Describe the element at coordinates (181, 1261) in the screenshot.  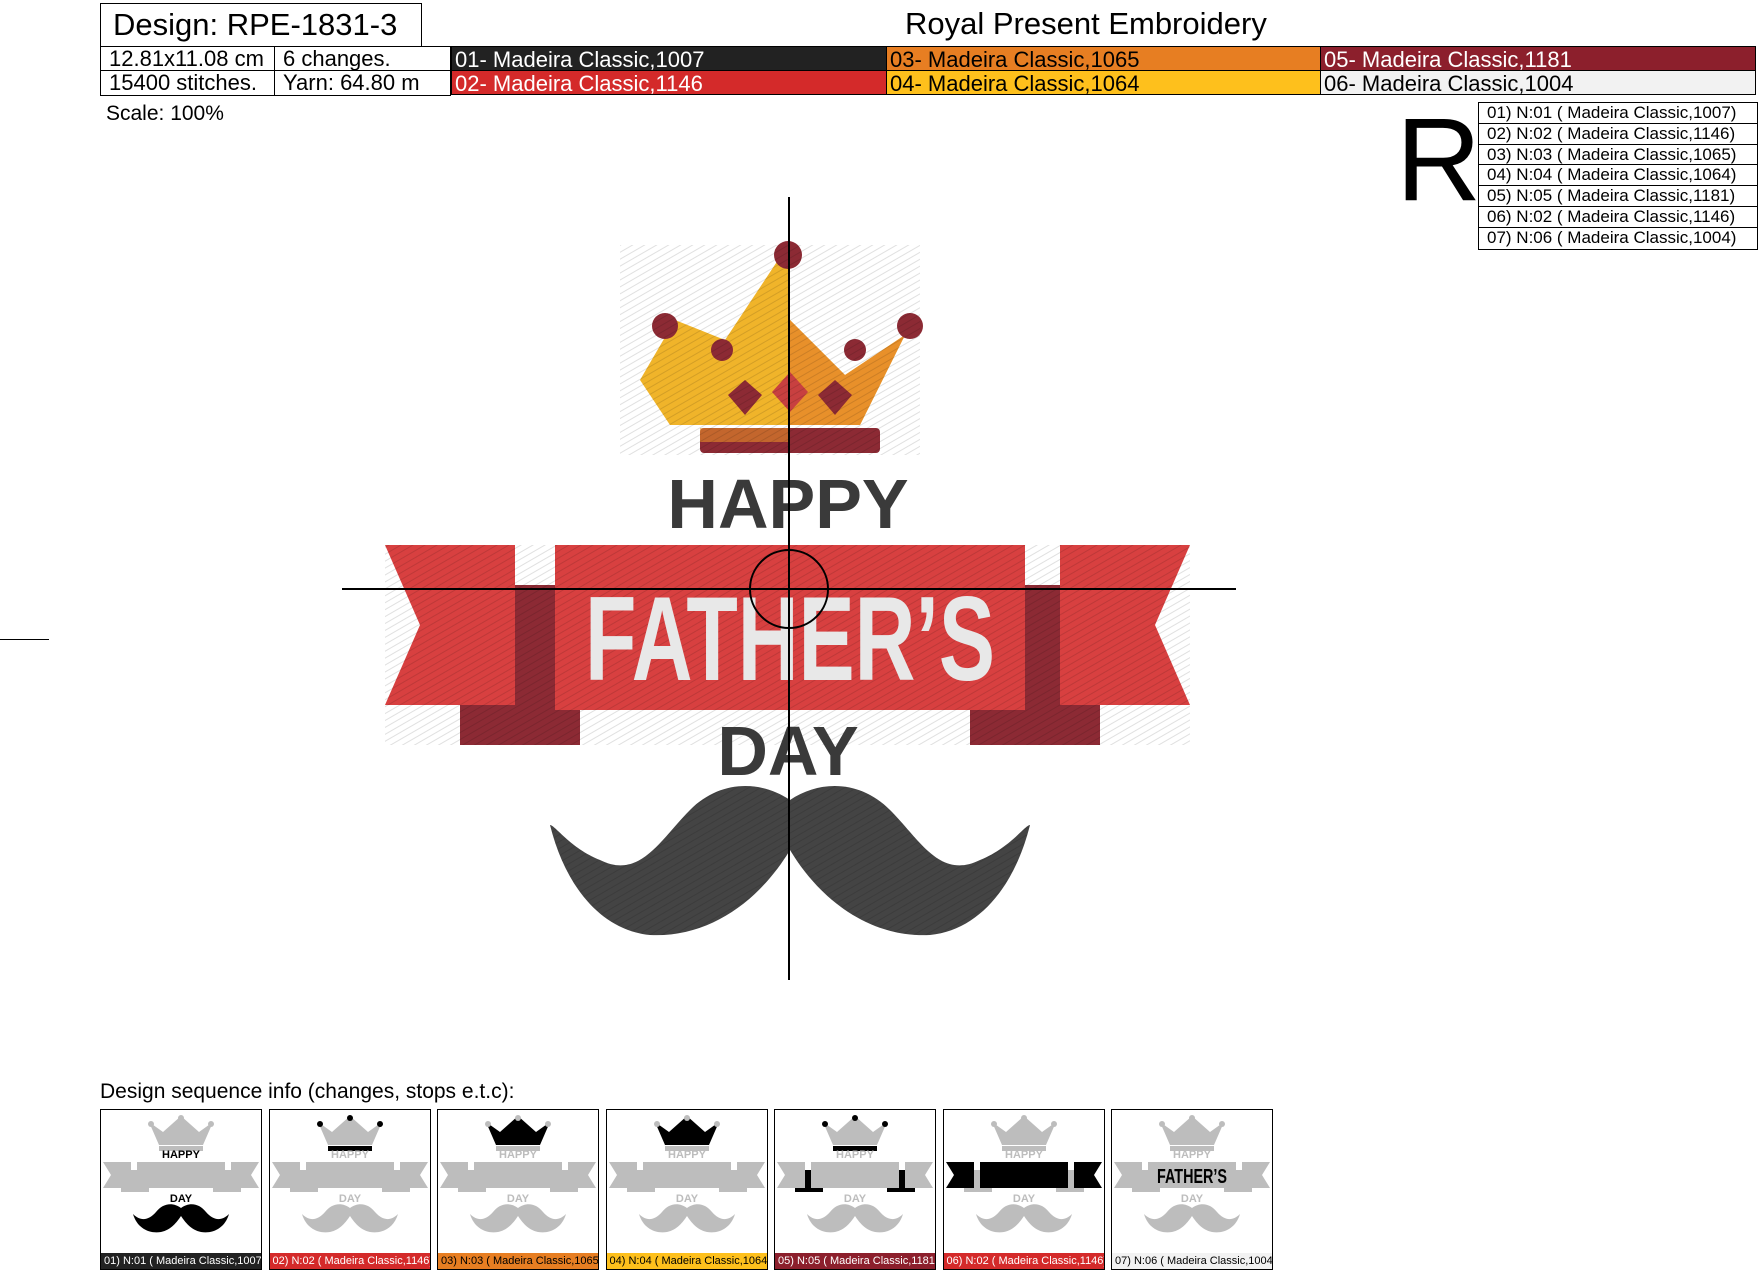
I see `sequence-thumbnail-label: 01) N:01 ( Madeira Classic,1007)` at that location.